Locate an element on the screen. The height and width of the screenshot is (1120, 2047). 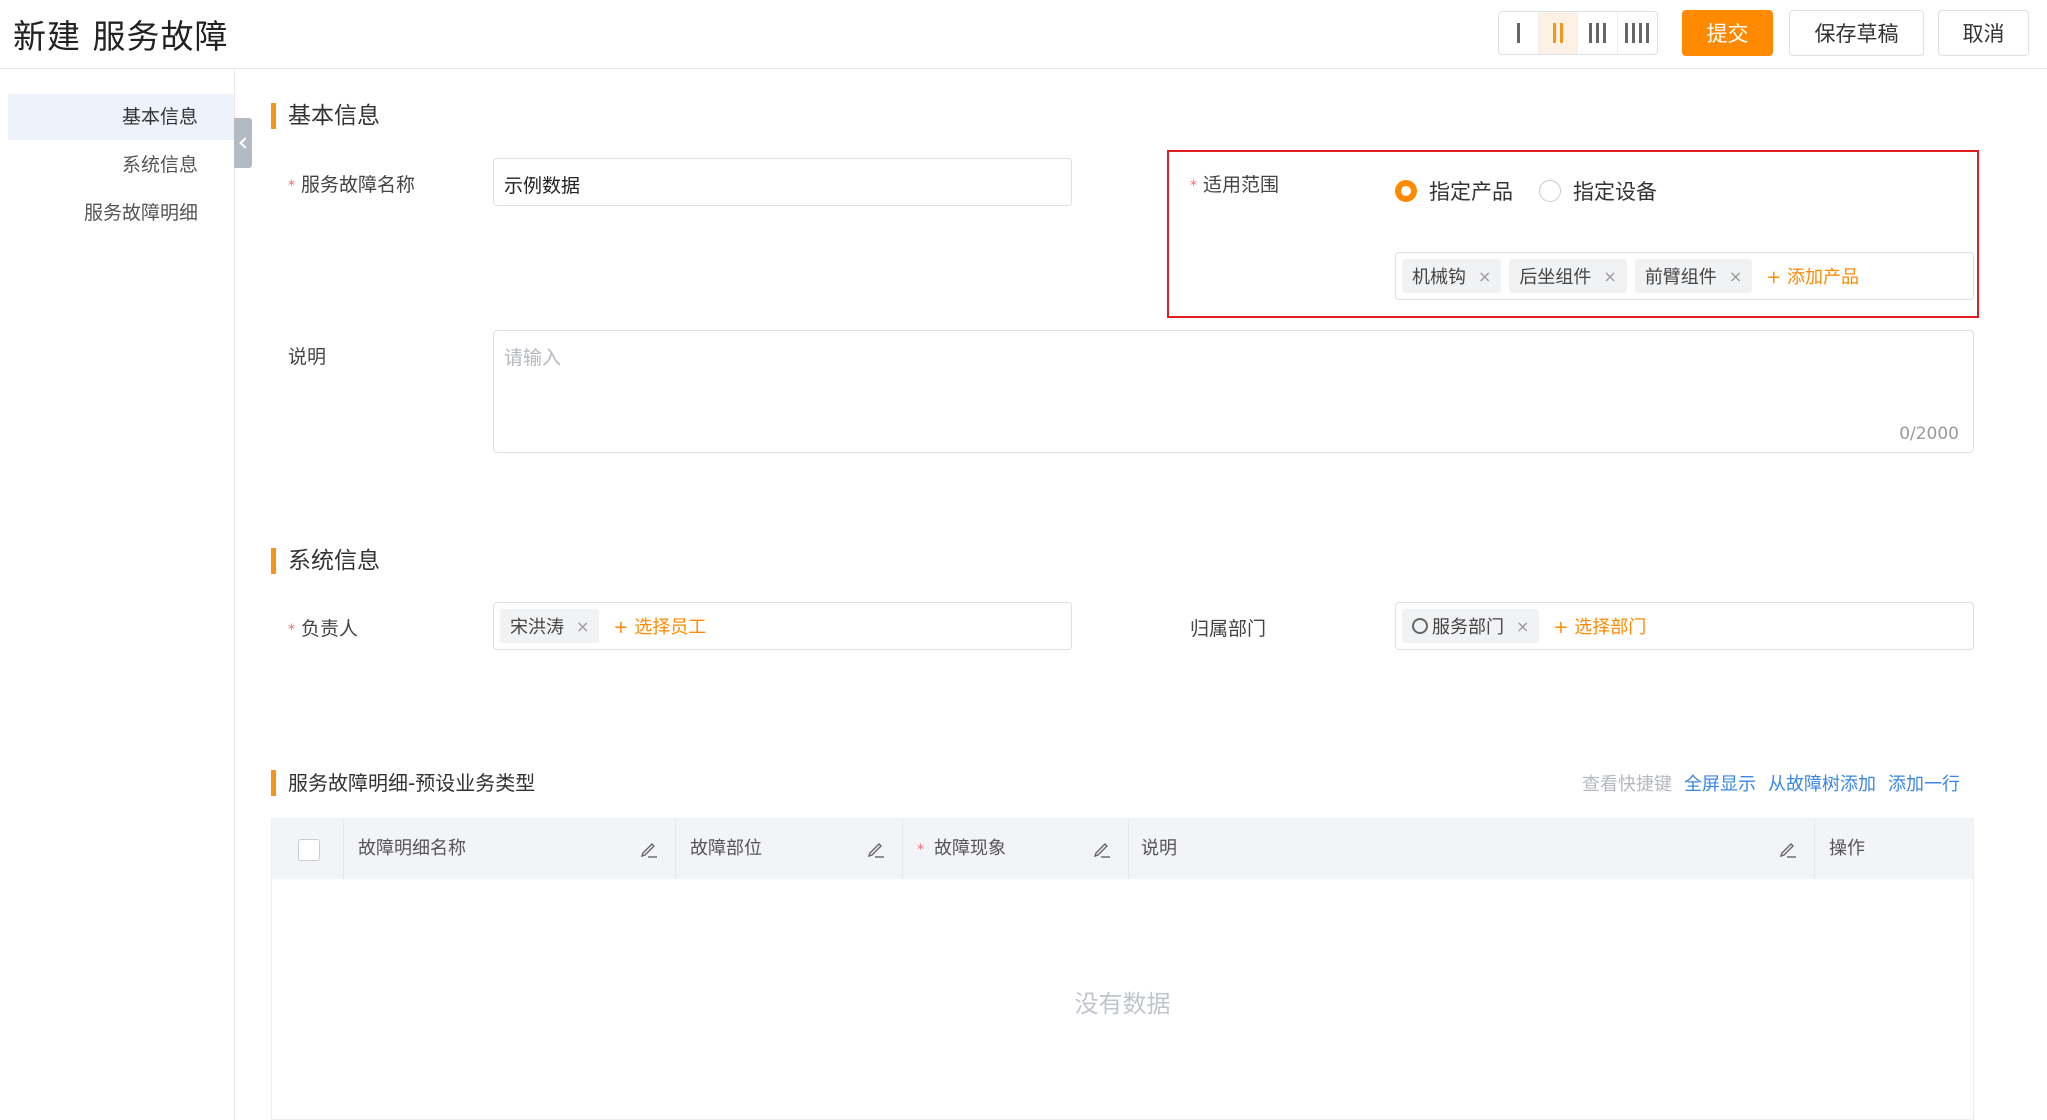
owner-label: * 负责人 is located at coordinates (323, 627).